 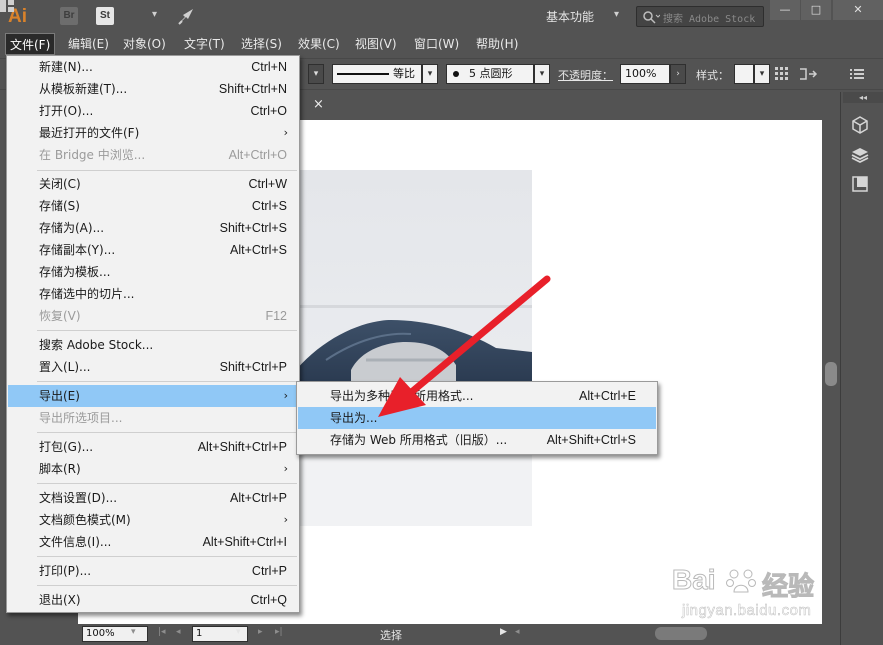 What do you see at coordinates (694, 580) in the screenshot?
I see `watermark-brand: Bai` at bounding box center [694, 580].